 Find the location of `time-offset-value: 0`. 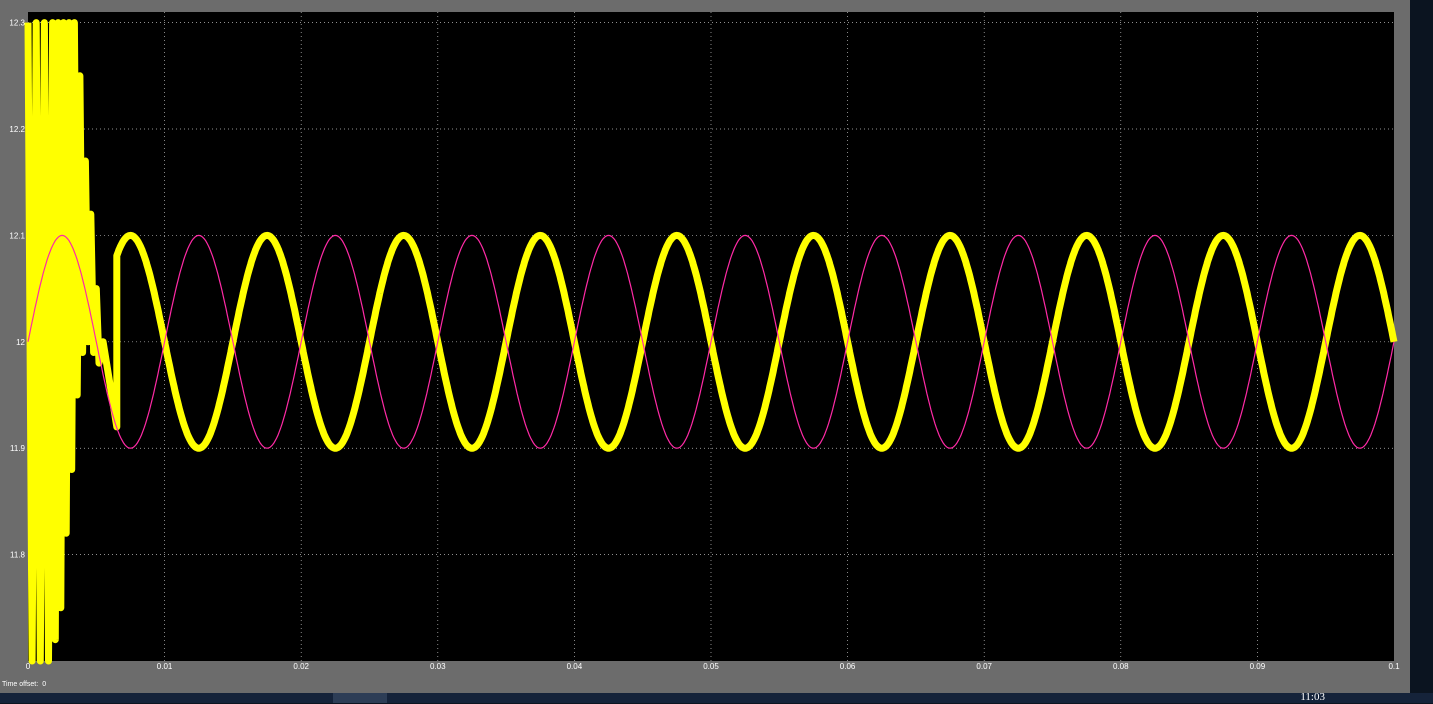

time-offset-value: 0 is located at coordinates (44, 684).